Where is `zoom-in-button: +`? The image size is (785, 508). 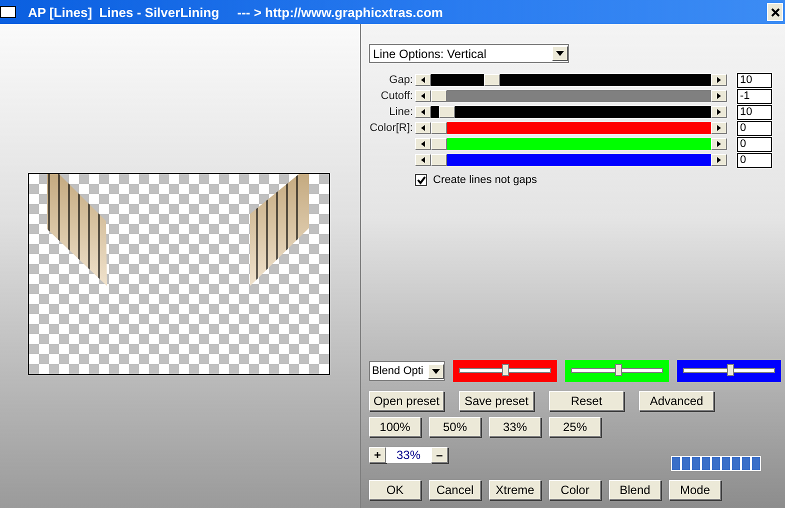 zoom-in-button: + is located at coordinates (377, 455).